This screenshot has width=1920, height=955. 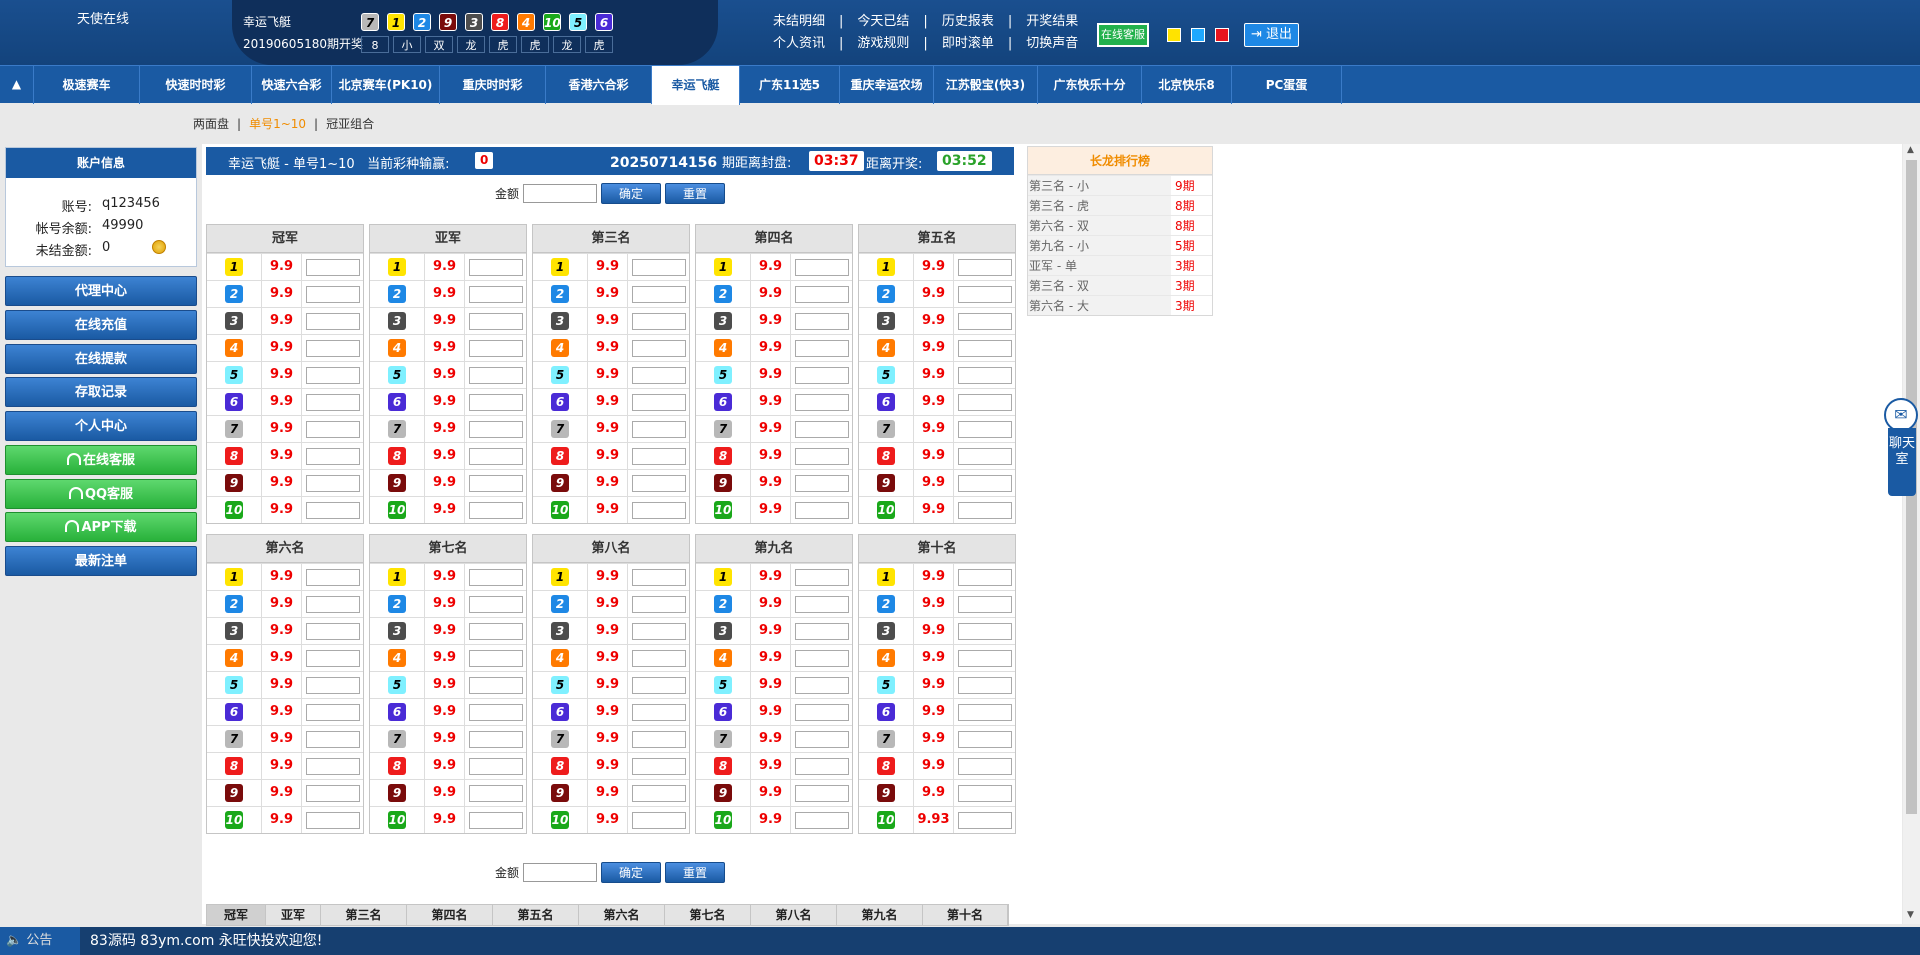 I want to click on top-link: 即时滚单, so click(x=968, y=44).